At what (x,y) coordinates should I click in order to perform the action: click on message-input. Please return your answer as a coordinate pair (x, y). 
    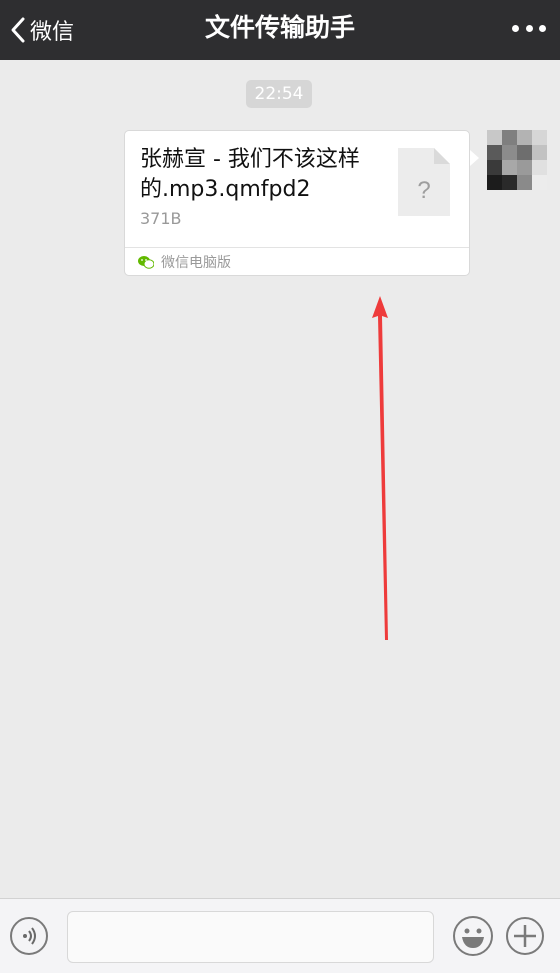
    Looking at the image, I should click on (250, 937).